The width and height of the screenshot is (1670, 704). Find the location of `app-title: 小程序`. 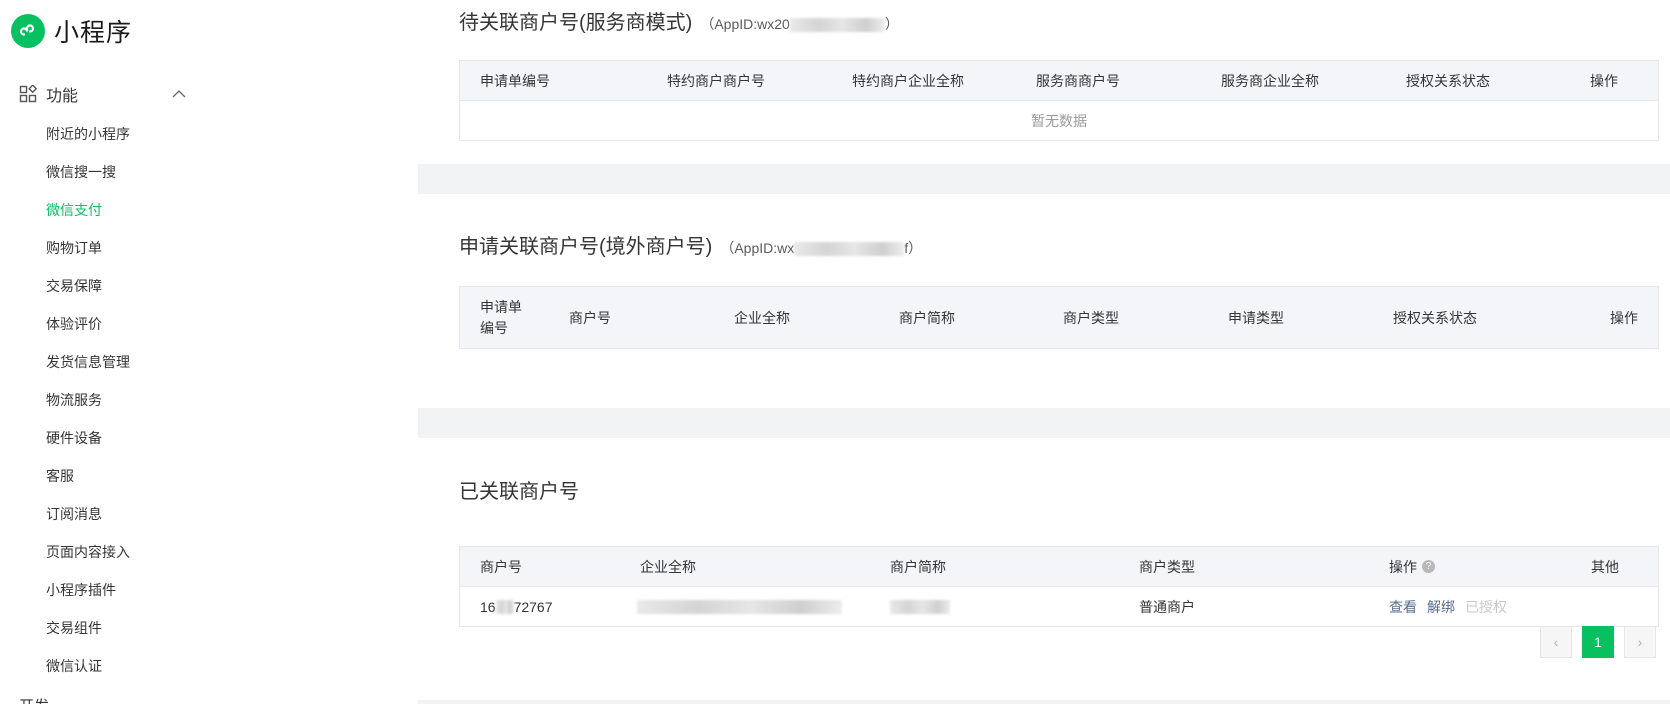

app-title: 小程序 is located at coordinates (93, 33).